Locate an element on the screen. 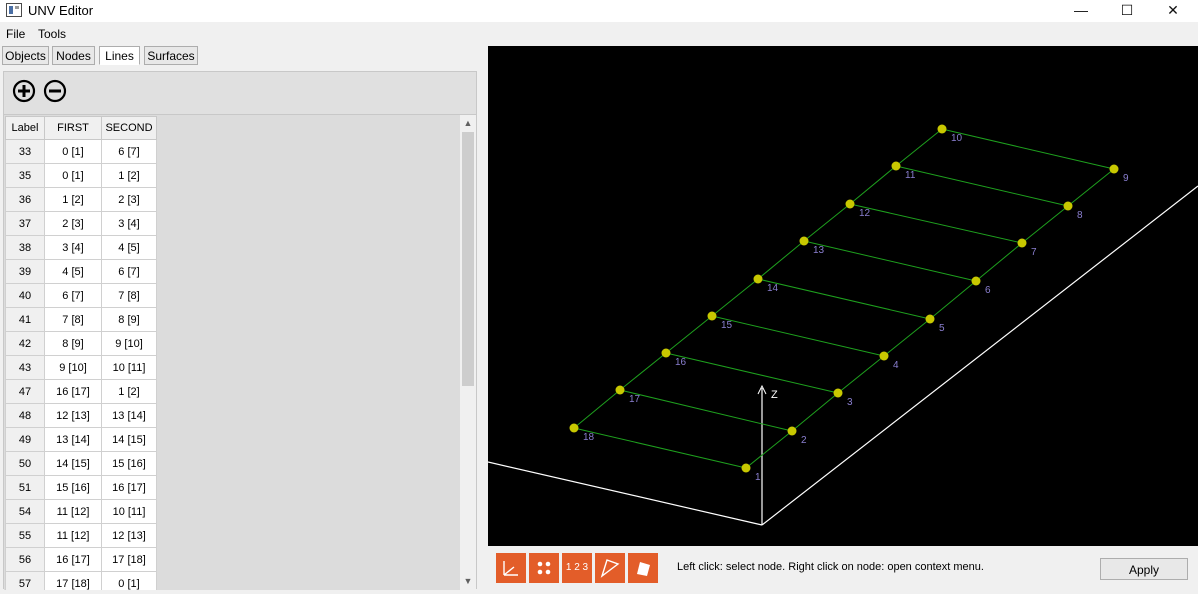 The height and width of the screenshot is (594, 1198). cell-second: 1 [2] is located at coordinates (129, 391).